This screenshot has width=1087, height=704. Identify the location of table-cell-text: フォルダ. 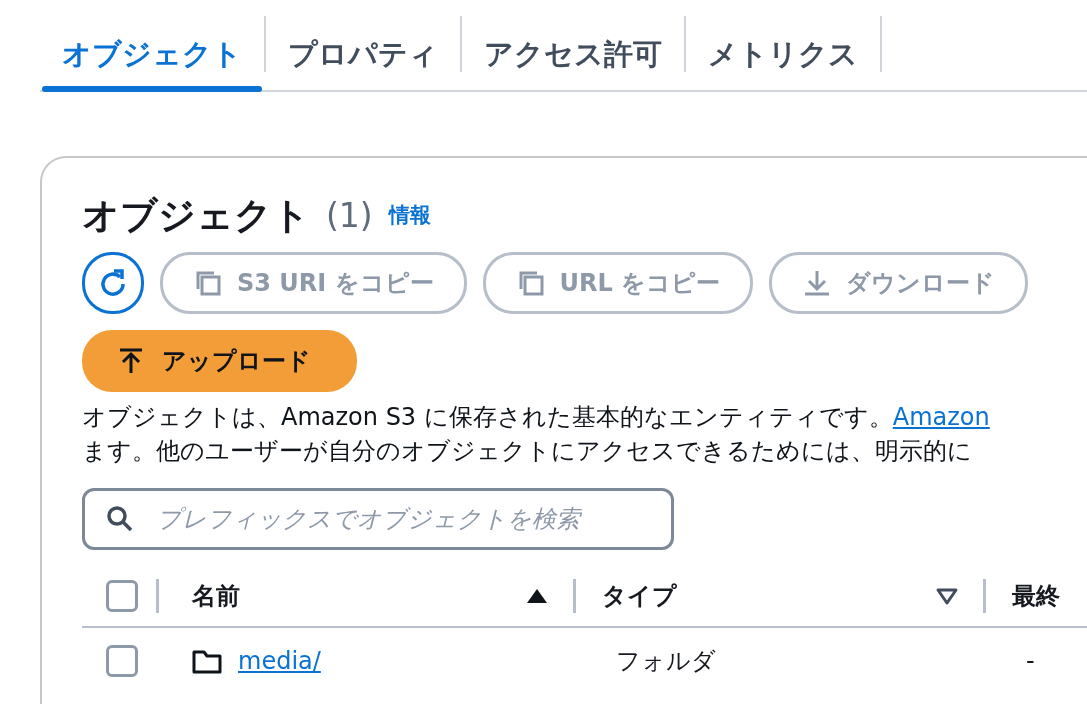
(666, 661).